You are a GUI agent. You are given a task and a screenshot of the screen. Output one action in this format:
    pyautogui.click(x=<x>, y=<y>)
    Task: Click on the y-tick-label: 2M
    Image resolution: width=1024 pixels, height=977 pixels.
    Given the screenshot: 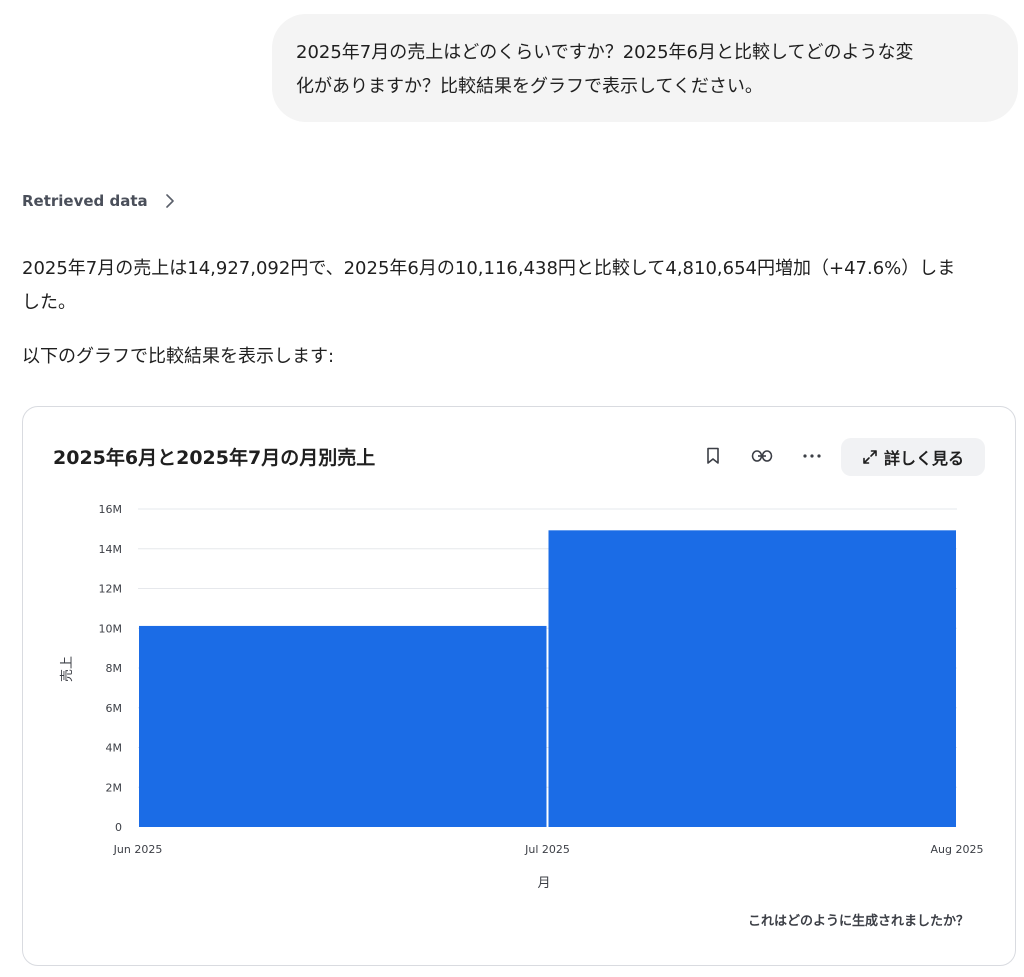 What is the action you would take?
    pyautogui.click(x=114, y=787)
    